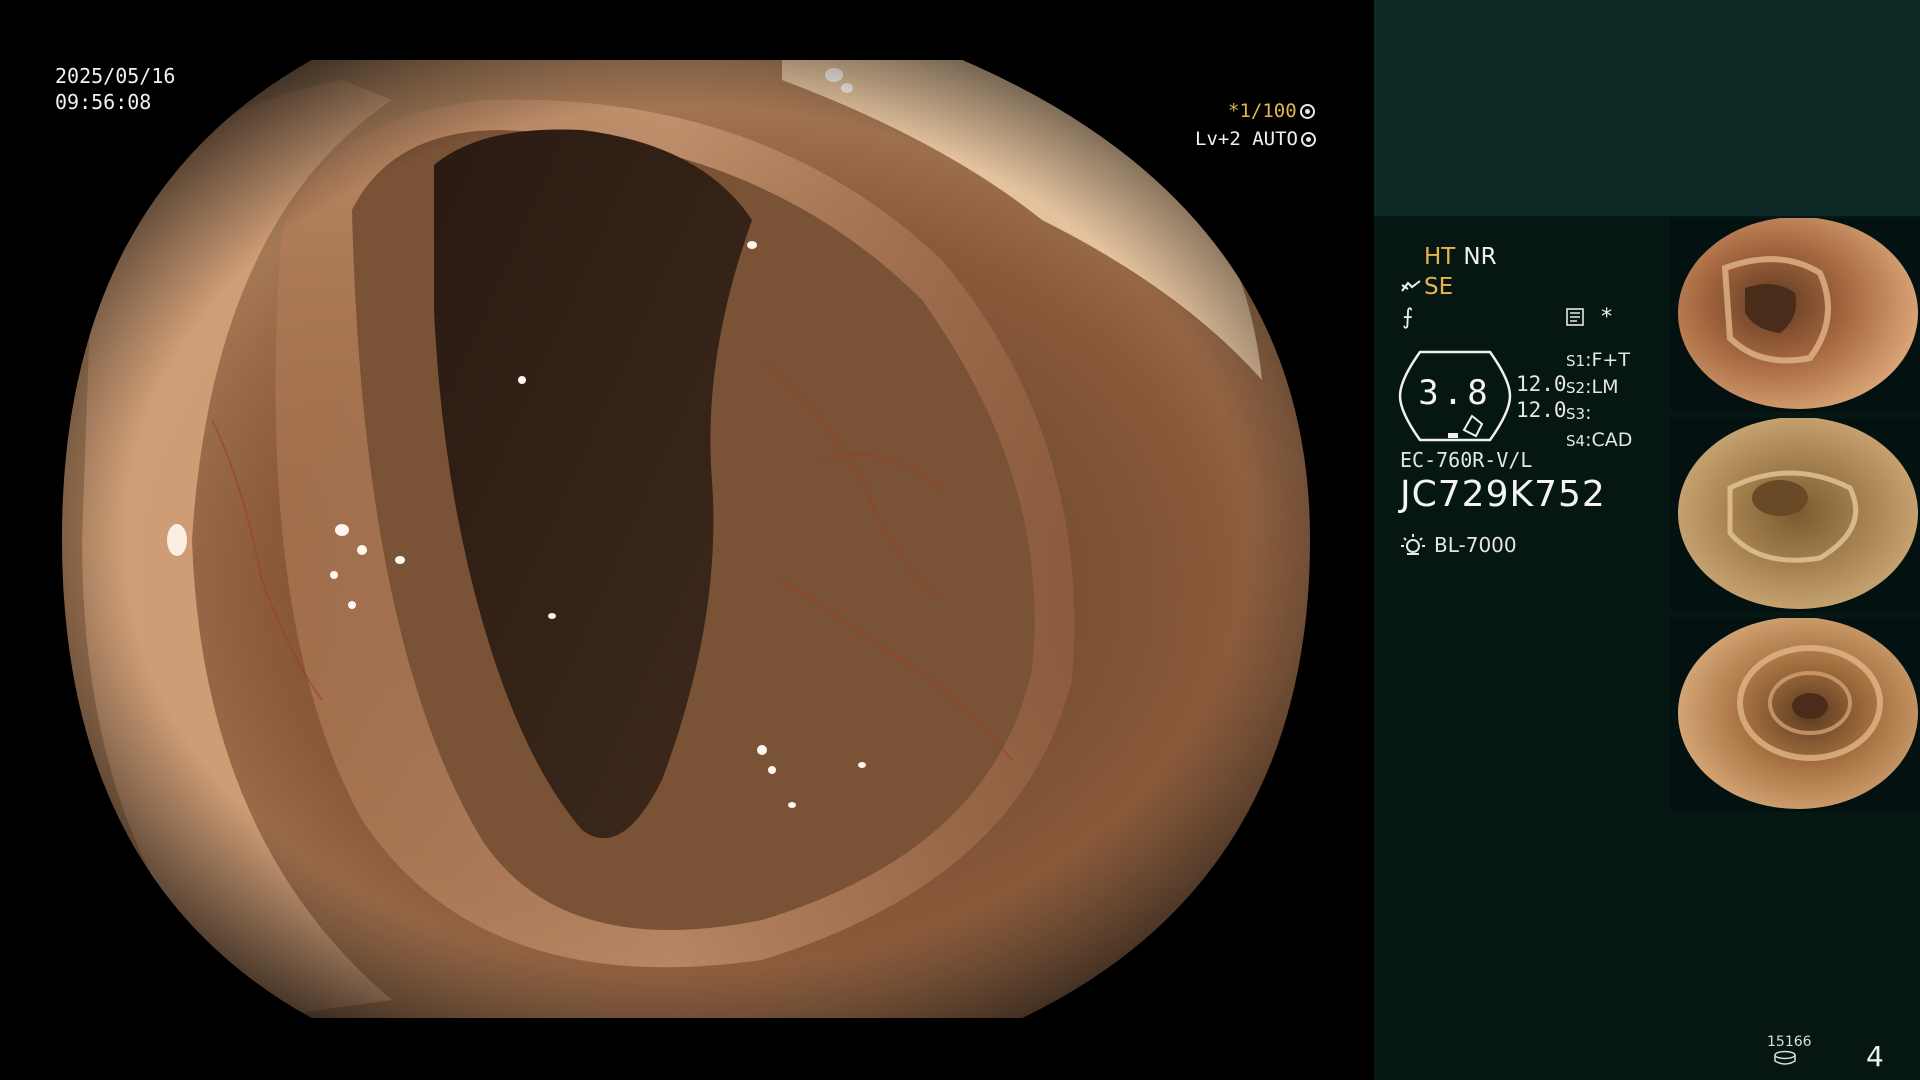  What do you see at coordinates (1408, 317) in the screenshot?
I see `enhance-icon: ⨍` at bounding box center [1408, 317].